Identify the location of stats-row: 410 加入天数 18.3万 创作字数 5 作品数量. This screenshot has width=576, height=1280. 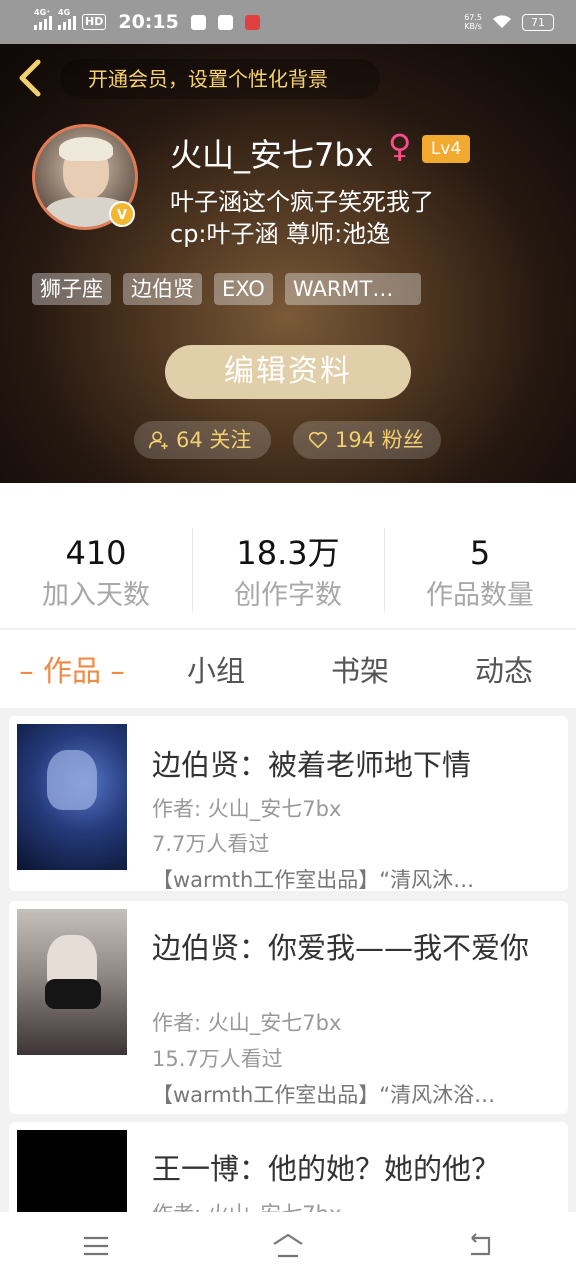
(288, 556).